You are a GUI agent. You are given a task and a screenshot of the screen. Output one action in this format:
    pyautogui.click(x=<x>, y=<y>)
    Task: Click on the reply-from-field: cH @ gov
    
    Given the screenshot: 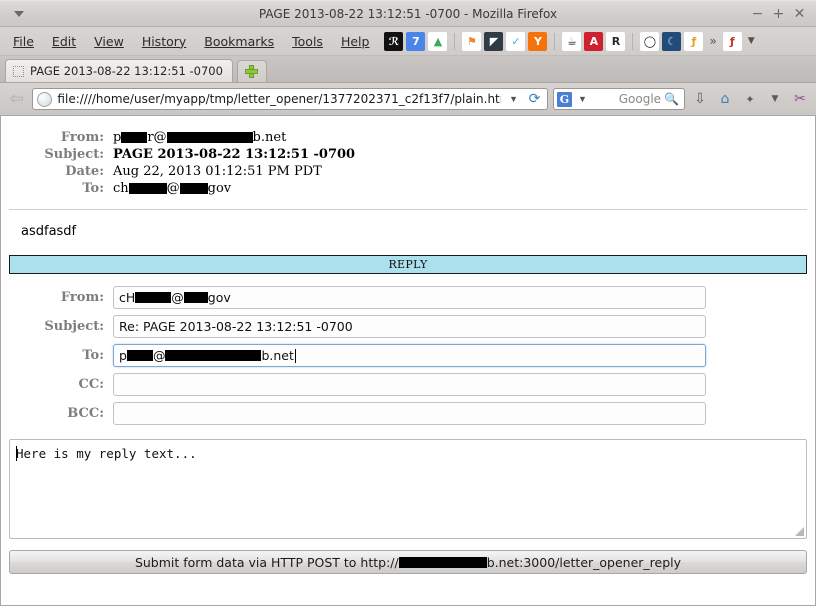 What is the action you would take?
    pyautogui.click(x=409, y=297)
    